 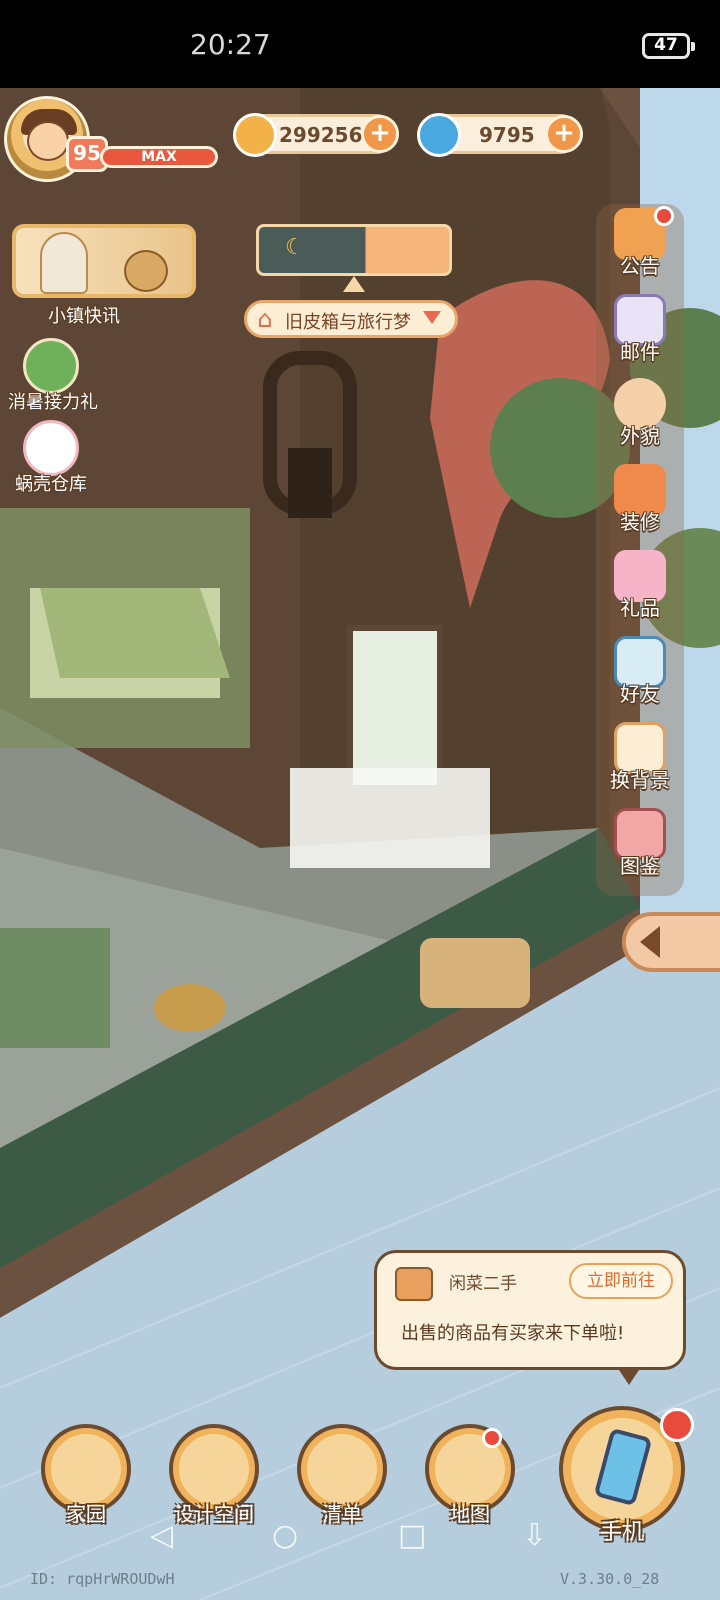 What do you see at coordinates (650, 942) in the screenshot?
I see `chevron-left-icon` at bounding box center [650, 942].